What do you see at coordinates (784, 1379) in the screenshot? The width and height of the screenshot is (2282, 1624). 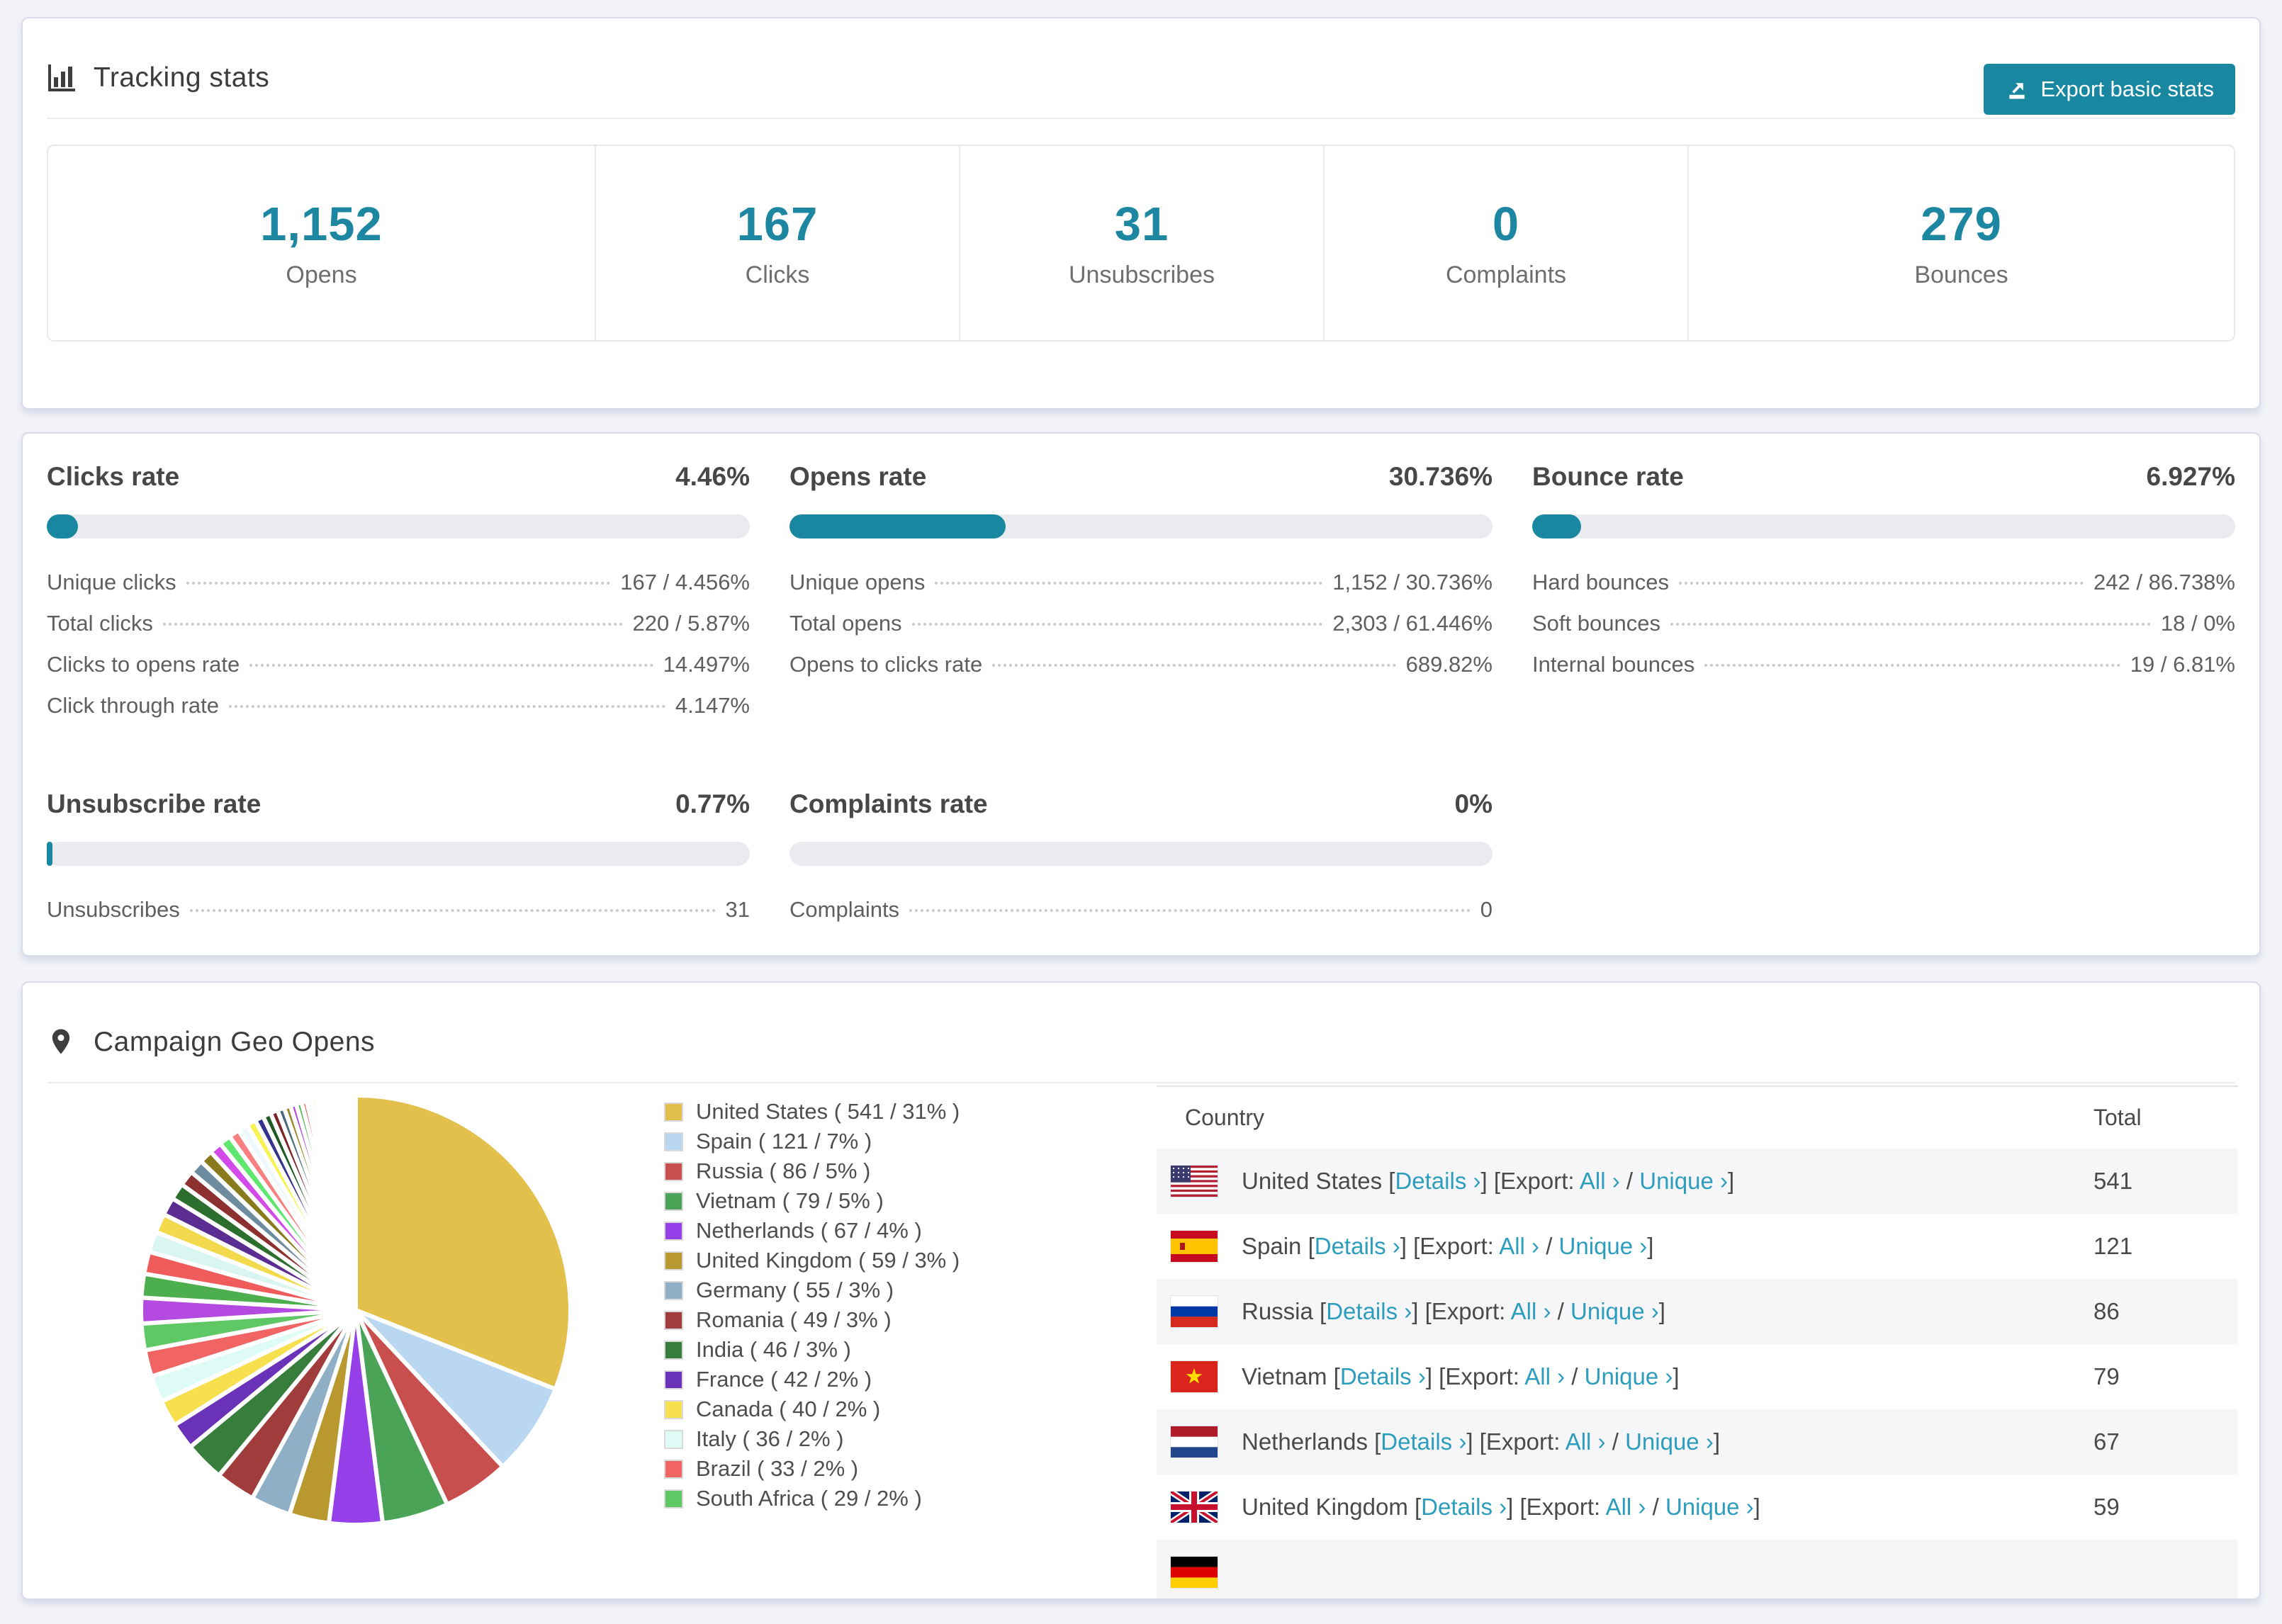 I see `legend-label: France ( 42 / 2% )` at bounding box center [784, 1379].